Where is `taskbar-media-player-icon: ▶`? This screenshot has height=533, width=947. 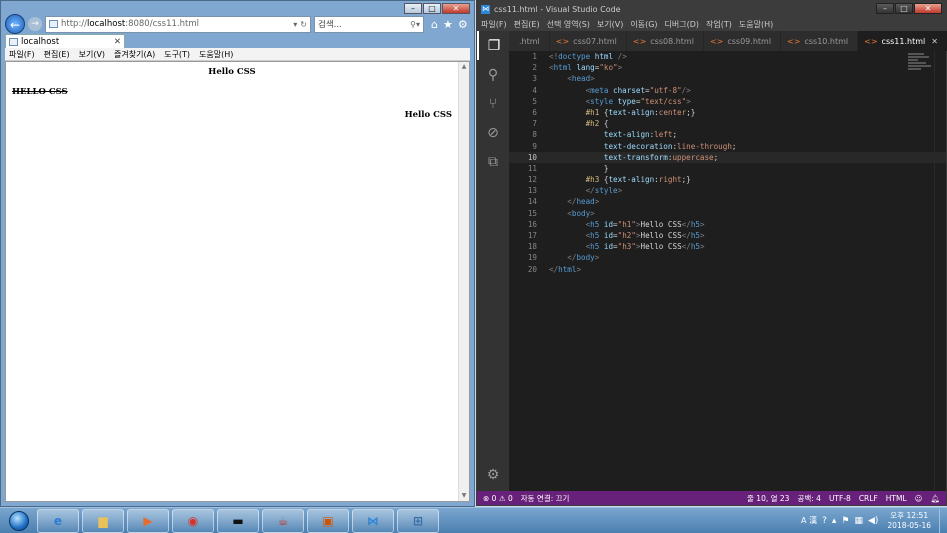 taskbar-media-player-icon: ▶ is located at coordinates (148, 520).